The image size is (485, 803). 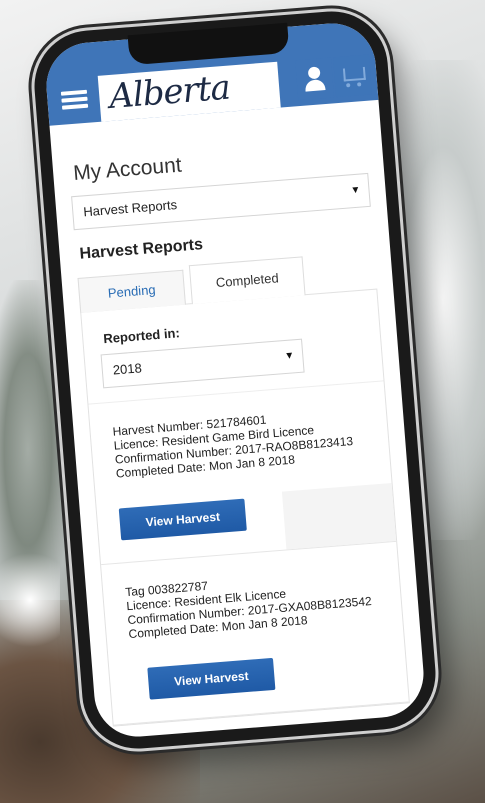 What do you see at coordinates (352, 76) in the screenshot?
I see `cart-icon` at bounding box center [352, 76].